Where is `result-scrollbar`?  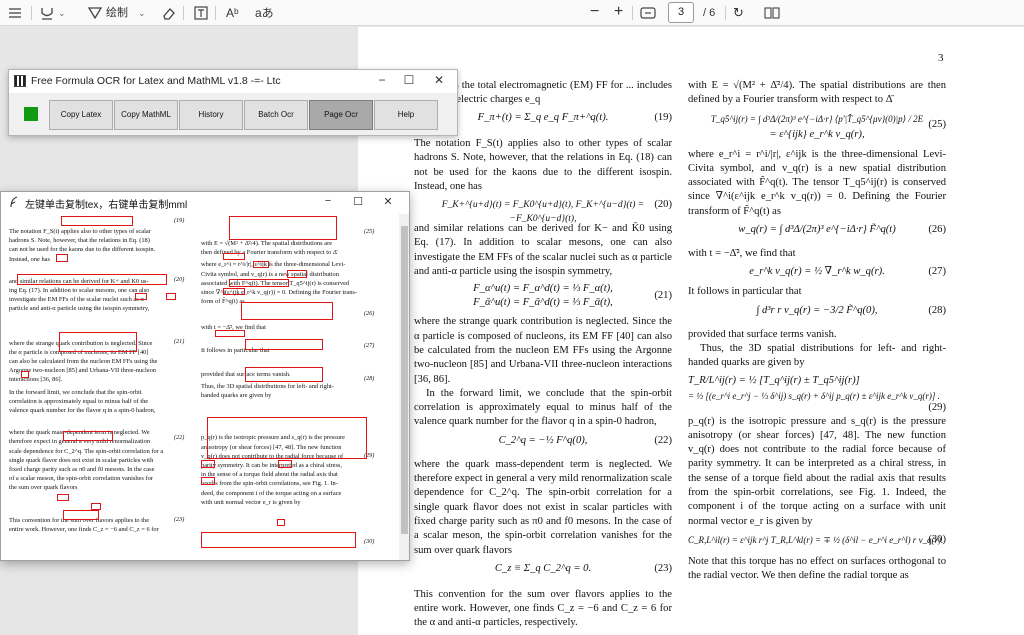 result-scrollbar is located at coordinates (404, 387).